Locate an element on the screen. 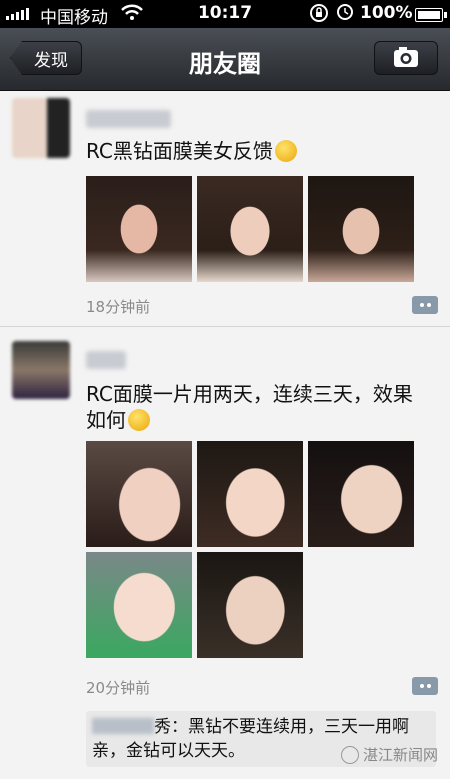 Image resolution: width=450 pixels, height=779 pixels. watermark: 湛江新闻网 is located at coordinates (389, 754).